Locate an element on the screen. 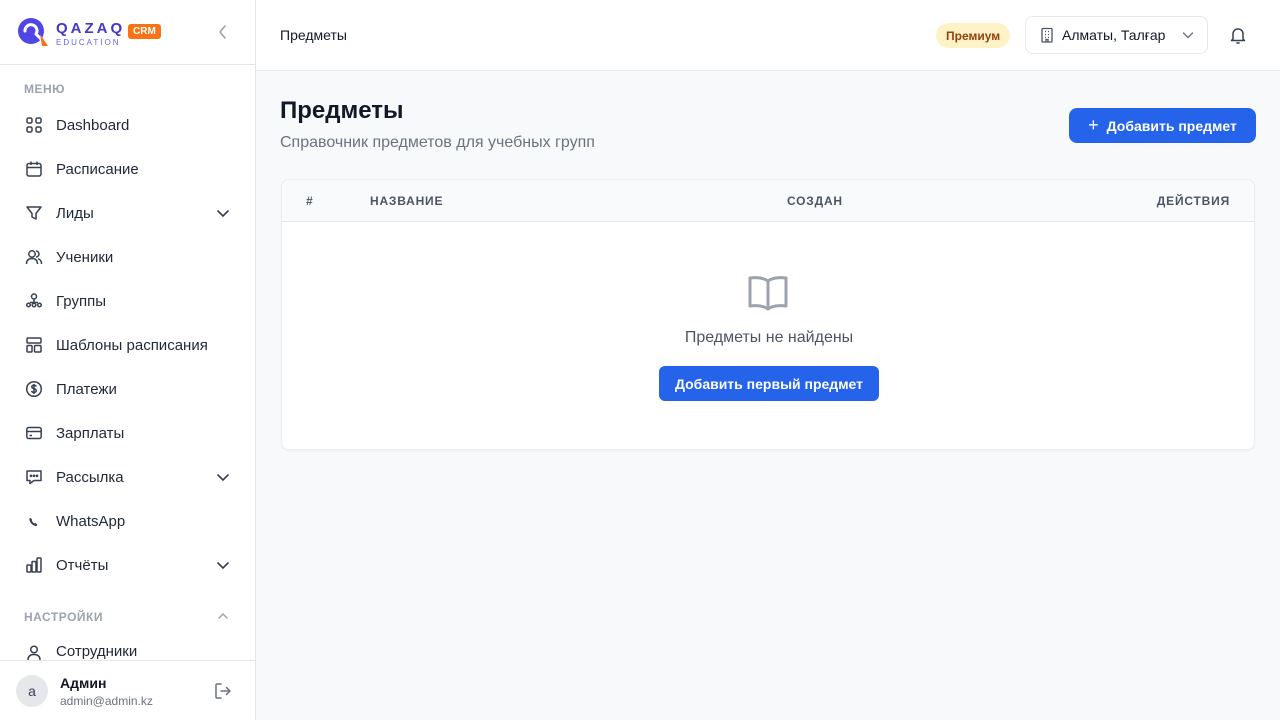 This screenshot has width=1280, height=720. users-icon is located at coordinates (34, 257).